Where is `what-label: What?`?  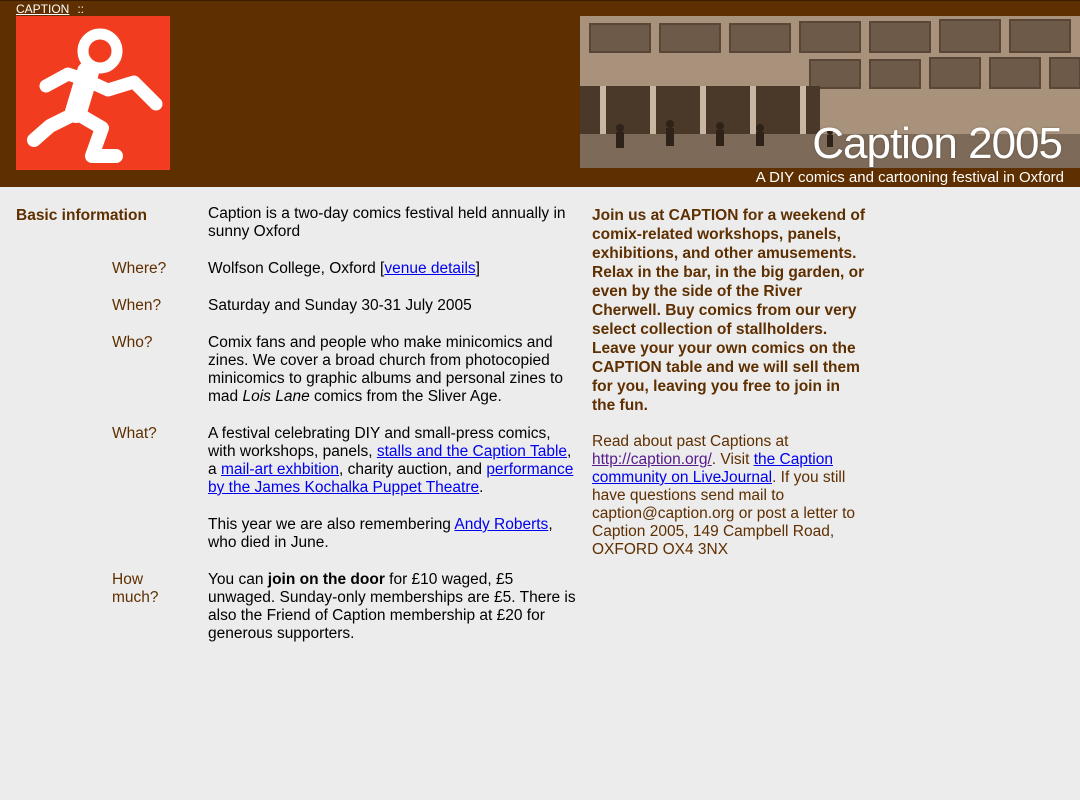
what-label: What? is located at coordinates (134, 433).